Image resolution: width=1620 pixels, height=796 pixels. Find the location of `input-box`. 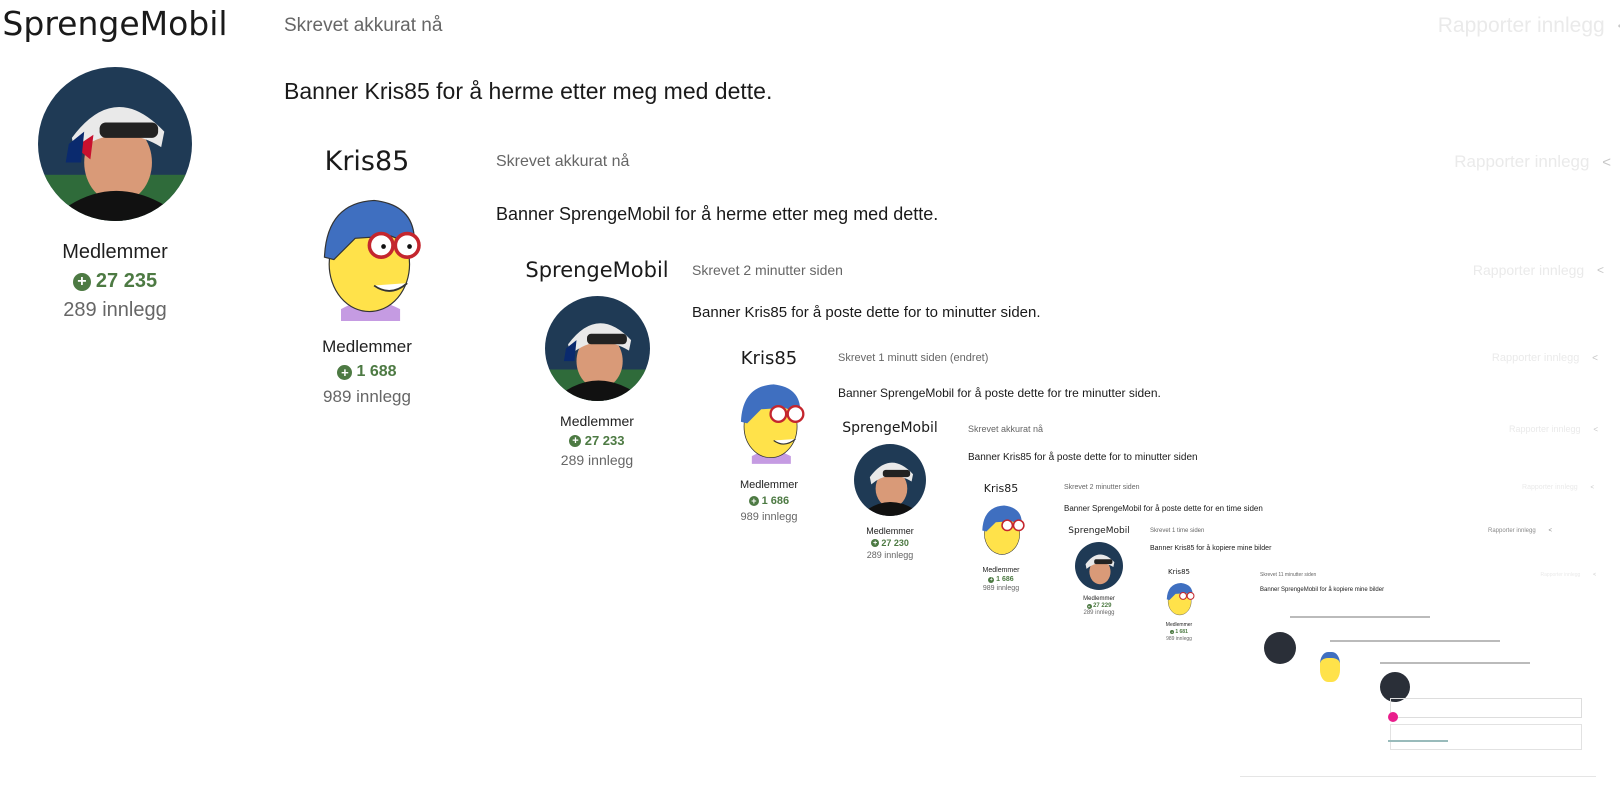

input-box is located at coordinates (1486, 708).